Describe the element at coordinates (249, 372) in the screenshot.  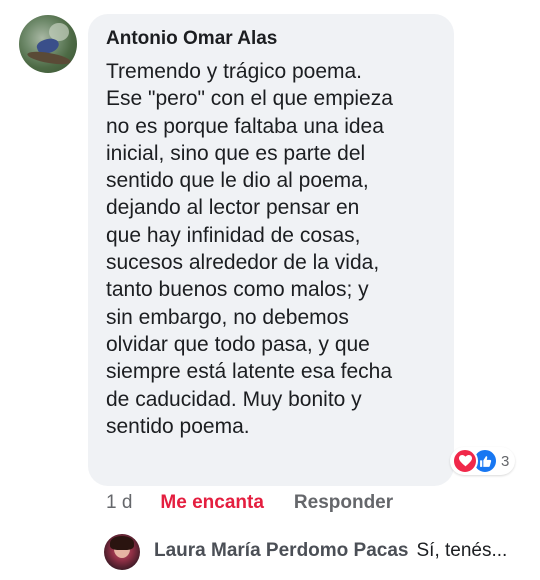
I see `comment-line: siempre está latente esa fecha` at that location.